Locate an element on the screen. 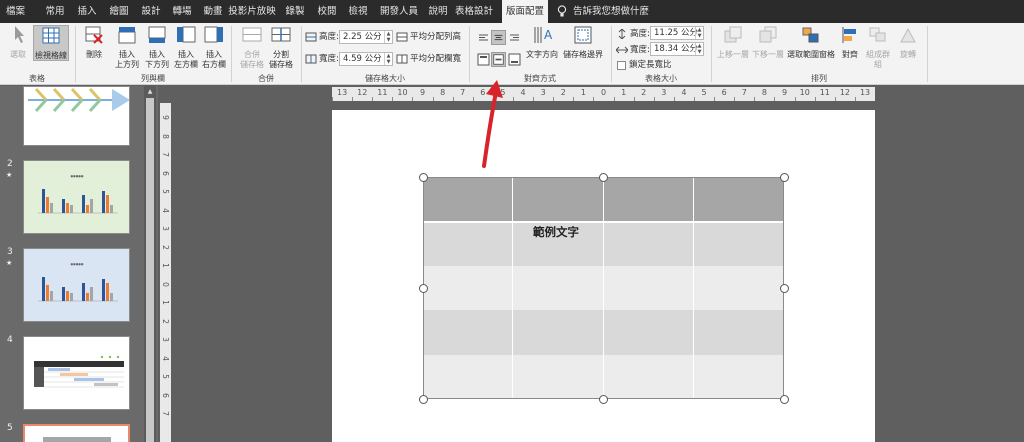 This screenshot has width=1024, height=442. align-top-icon is located at coordinates (483, 59).